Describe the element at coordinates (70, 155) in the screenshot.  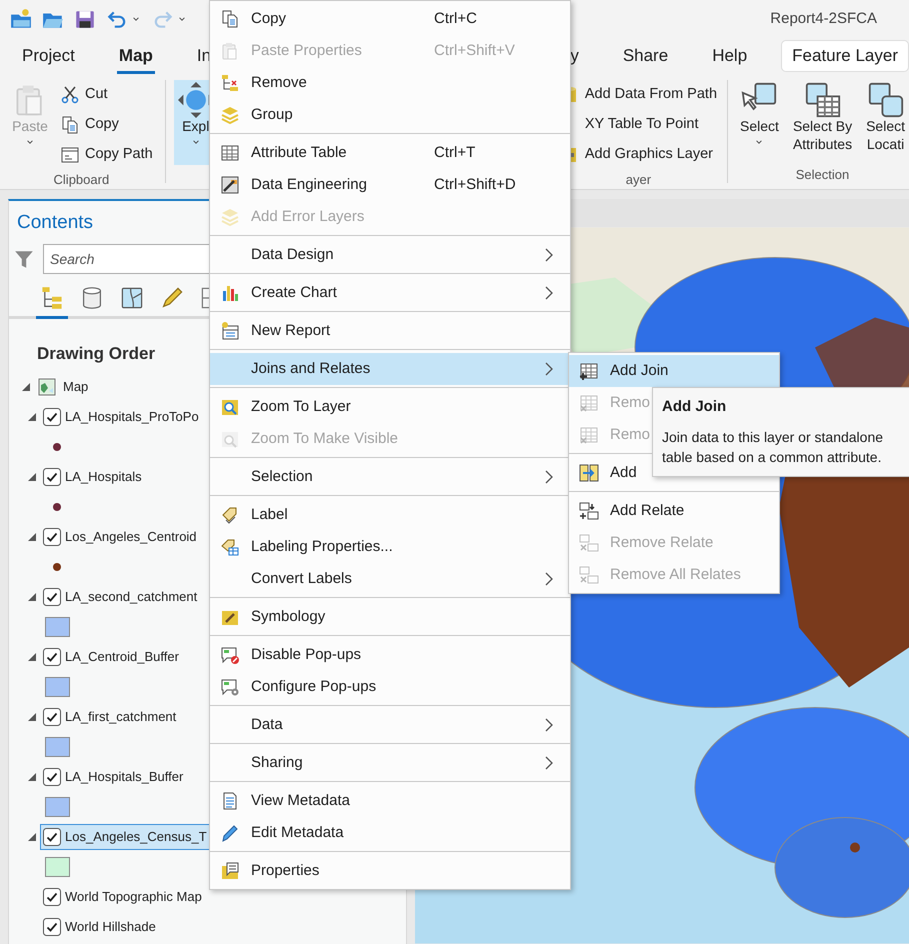
I see `window-icon` at that location.